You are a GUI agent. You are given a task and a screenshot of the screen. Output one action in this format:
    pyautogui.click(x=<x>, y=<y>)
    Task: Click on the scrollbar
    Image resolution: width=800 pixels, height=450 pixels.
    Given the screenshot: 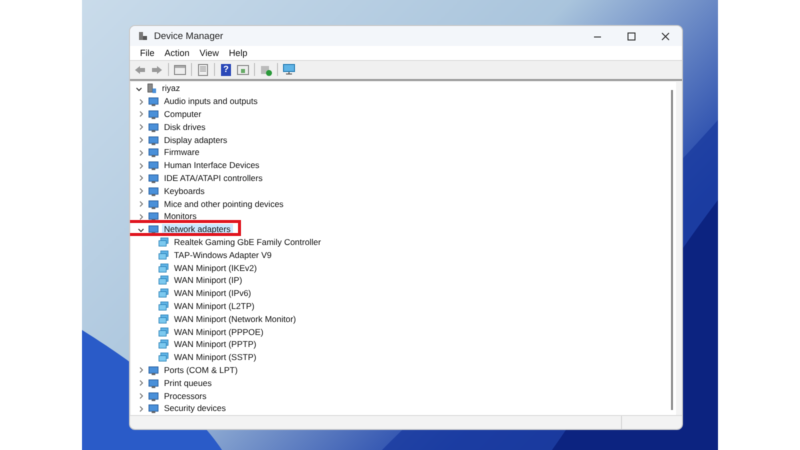 What is the action you would take?
    pyautogui.click(x=672, y=250)
    